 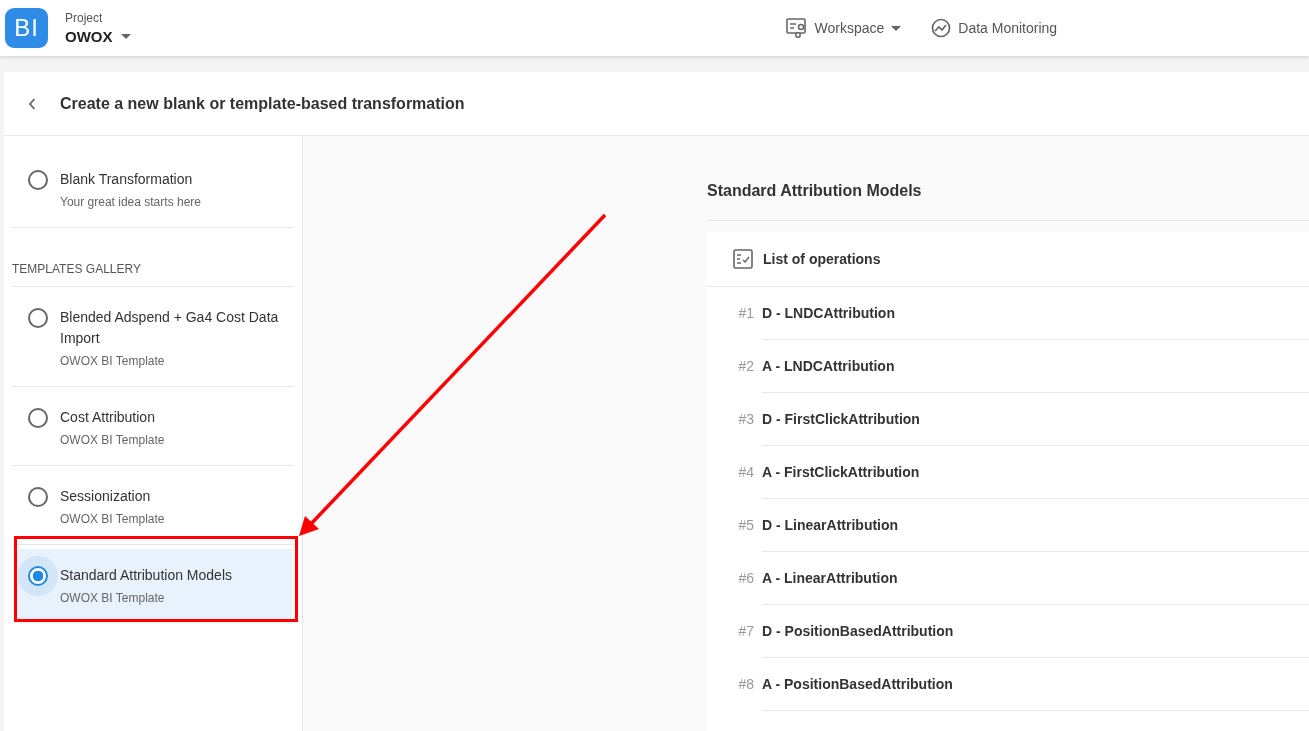 I want to click on operation-number: #3, so click(x=746, y=419).